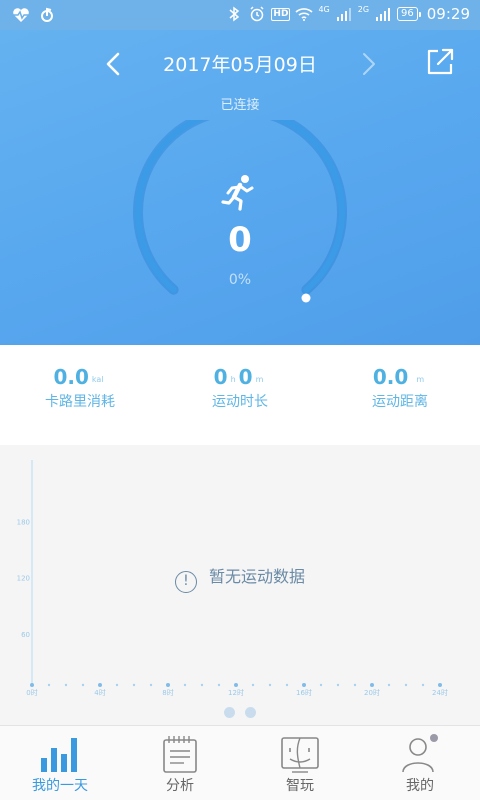  Describe the element at coordinates (390, 377) in the screenshot. I see `distance-value: 0.0` at that location.